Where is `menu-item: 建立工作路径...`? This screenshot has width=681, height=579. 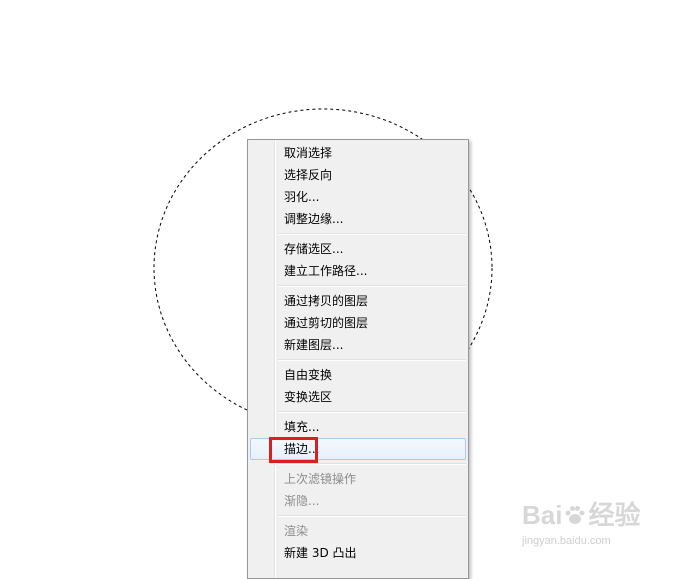
menu-item: 建立工作路径... is located at coordinates (358, 271).